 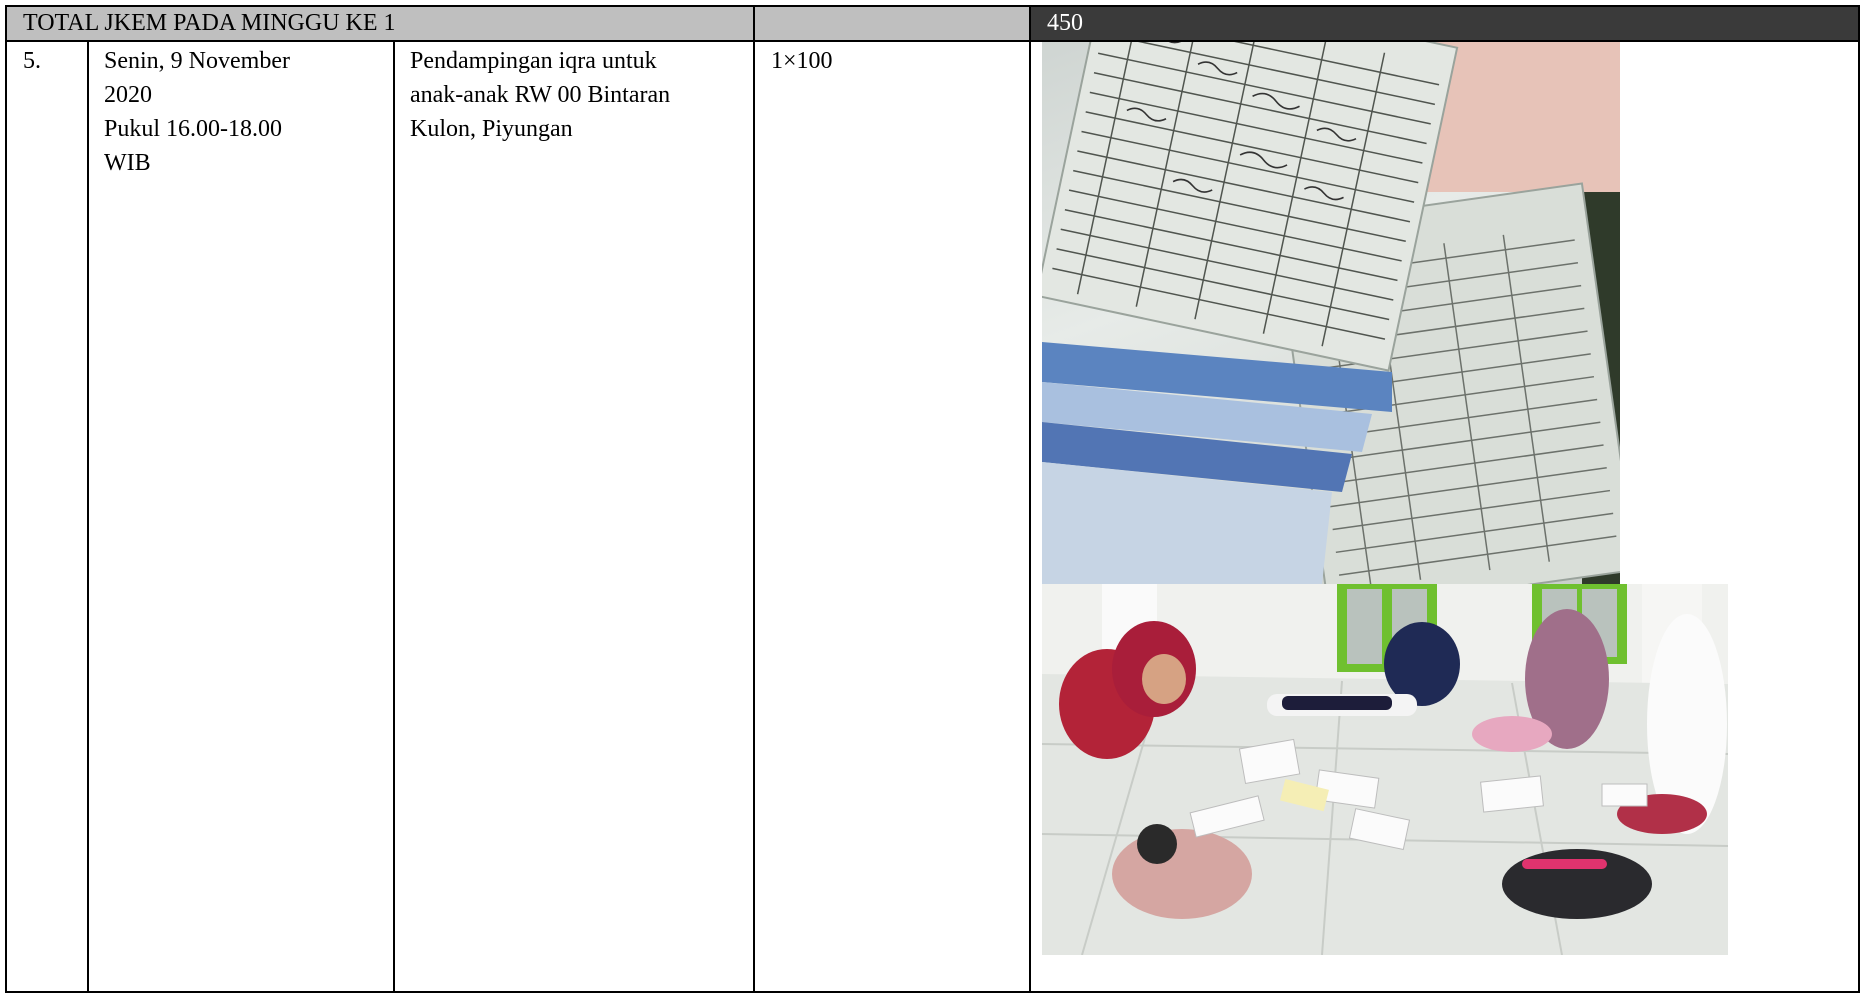 What do you see at coordinates (209, 23) in the screenshot?
I see `total-label: TOTAL JKEM PADA MINGGU KE 1` at bounding box center [209, 23].